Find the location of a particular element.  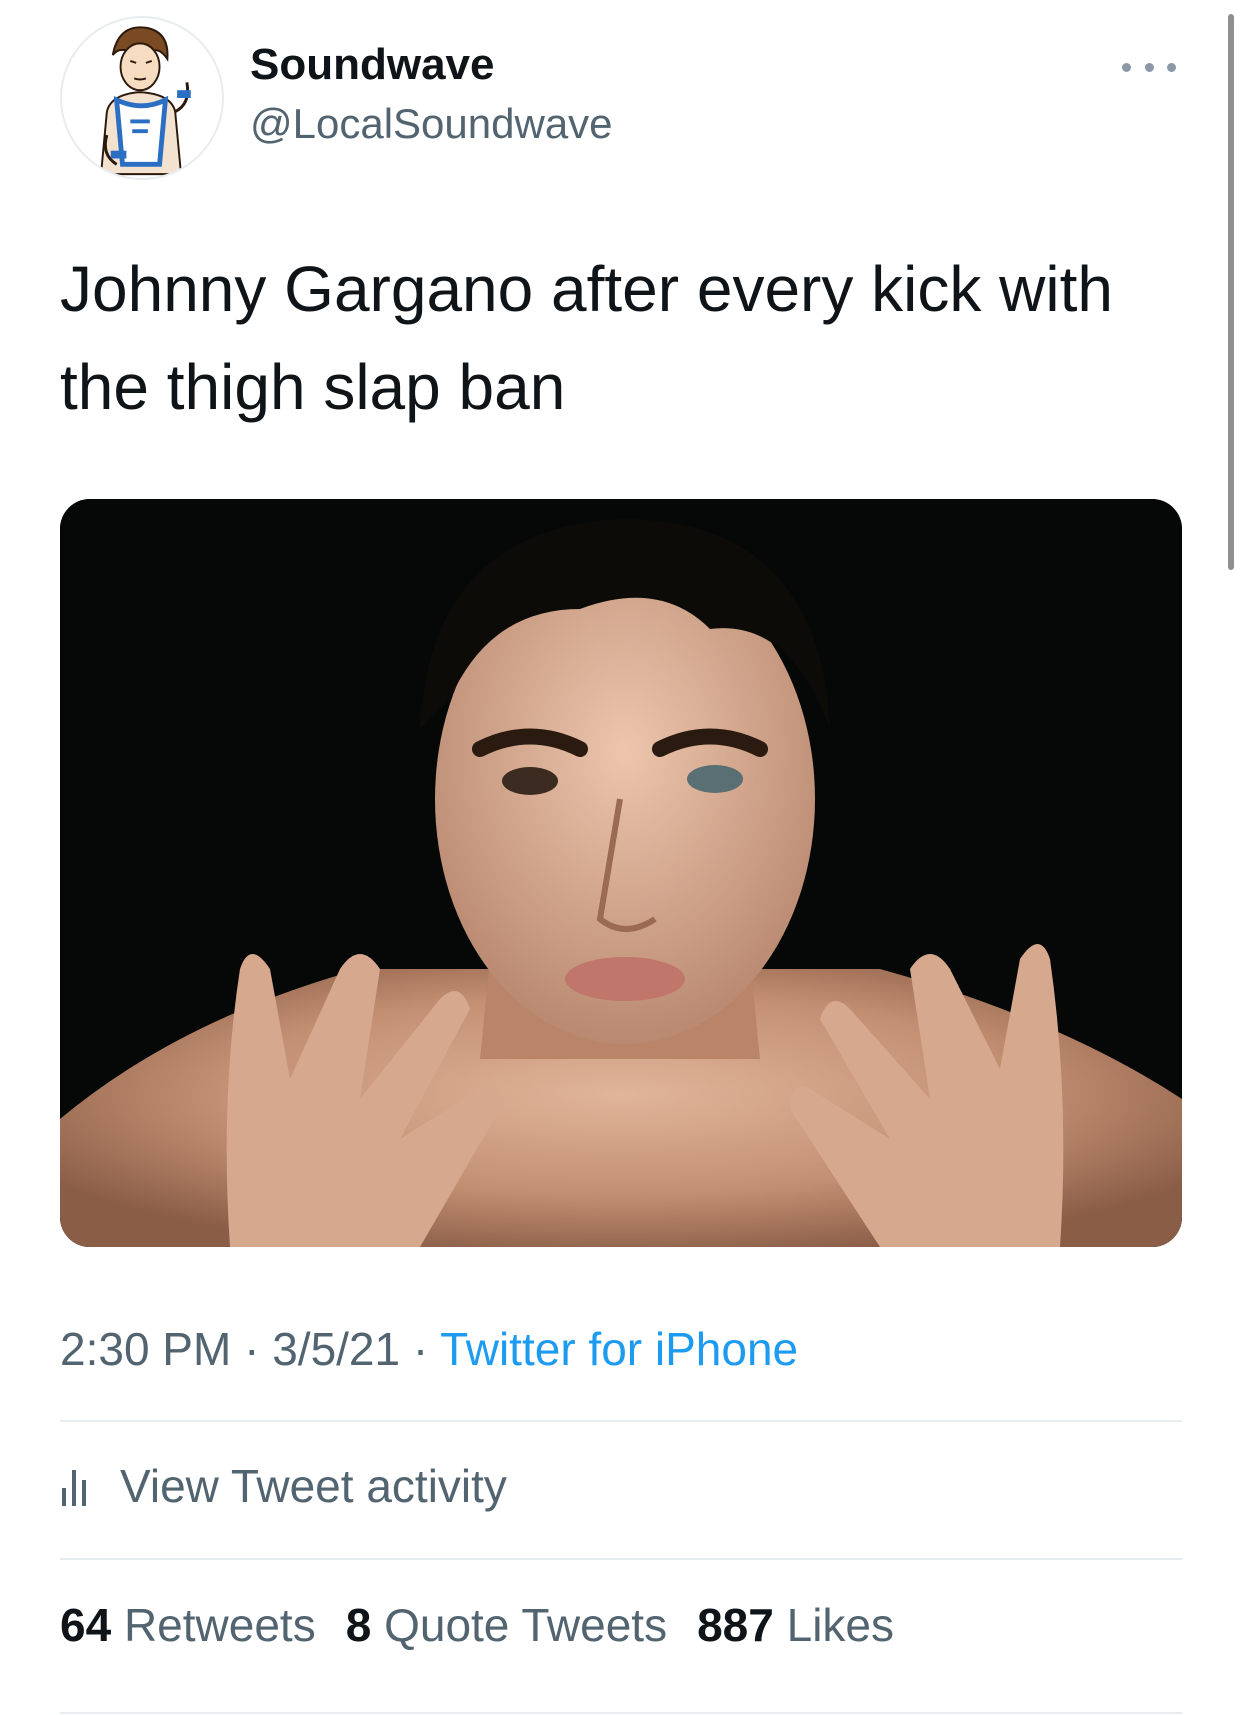

likes-stat: 887 Likes is located at coordinates (795, 1625).